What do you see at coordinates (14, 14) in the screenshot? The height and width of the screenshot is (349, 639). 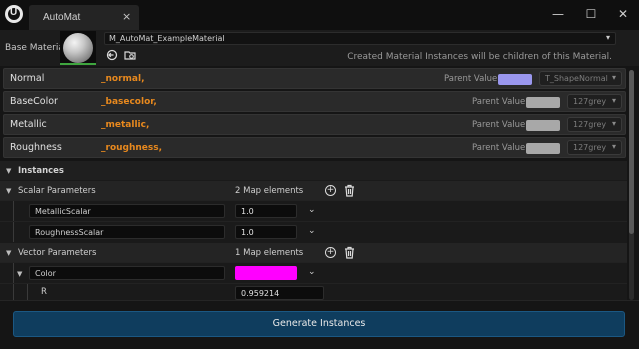 I see `unreal-logo-icon: U` at bounding box center [14, 14].